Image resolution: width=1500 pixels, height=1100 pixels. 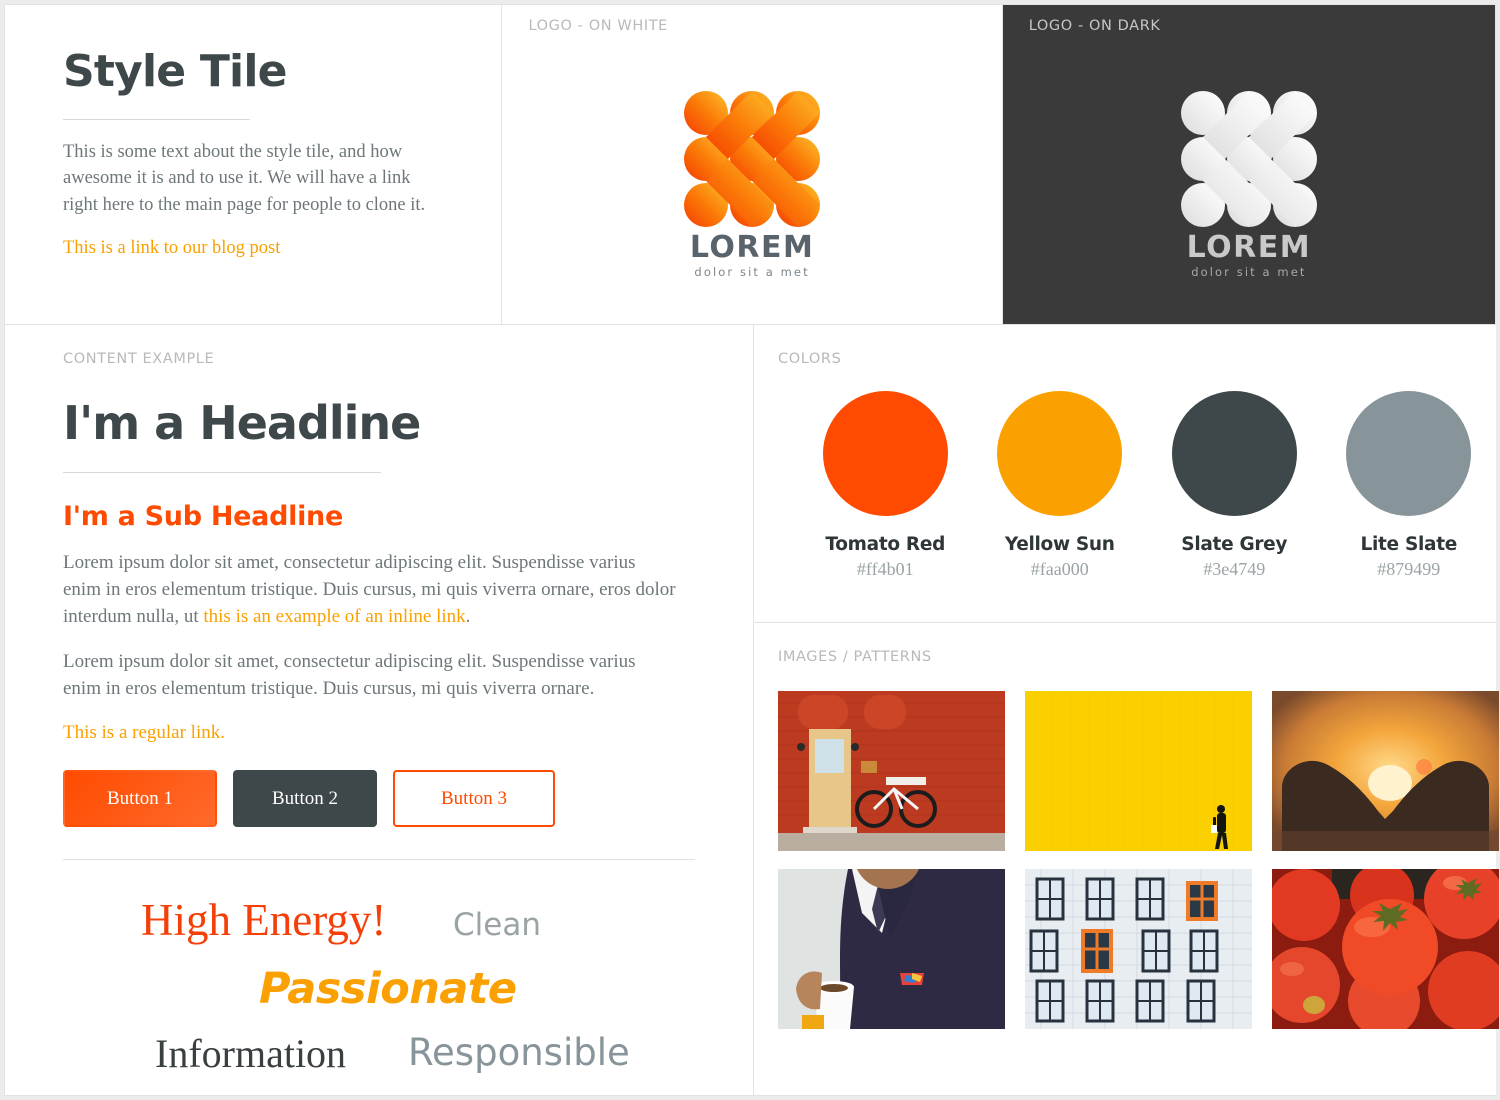 What do you see at coordinates (264, 920) in the screenshot?
I see `mood-word-high-energy: High Energy!` at bounding box center [264, 920].